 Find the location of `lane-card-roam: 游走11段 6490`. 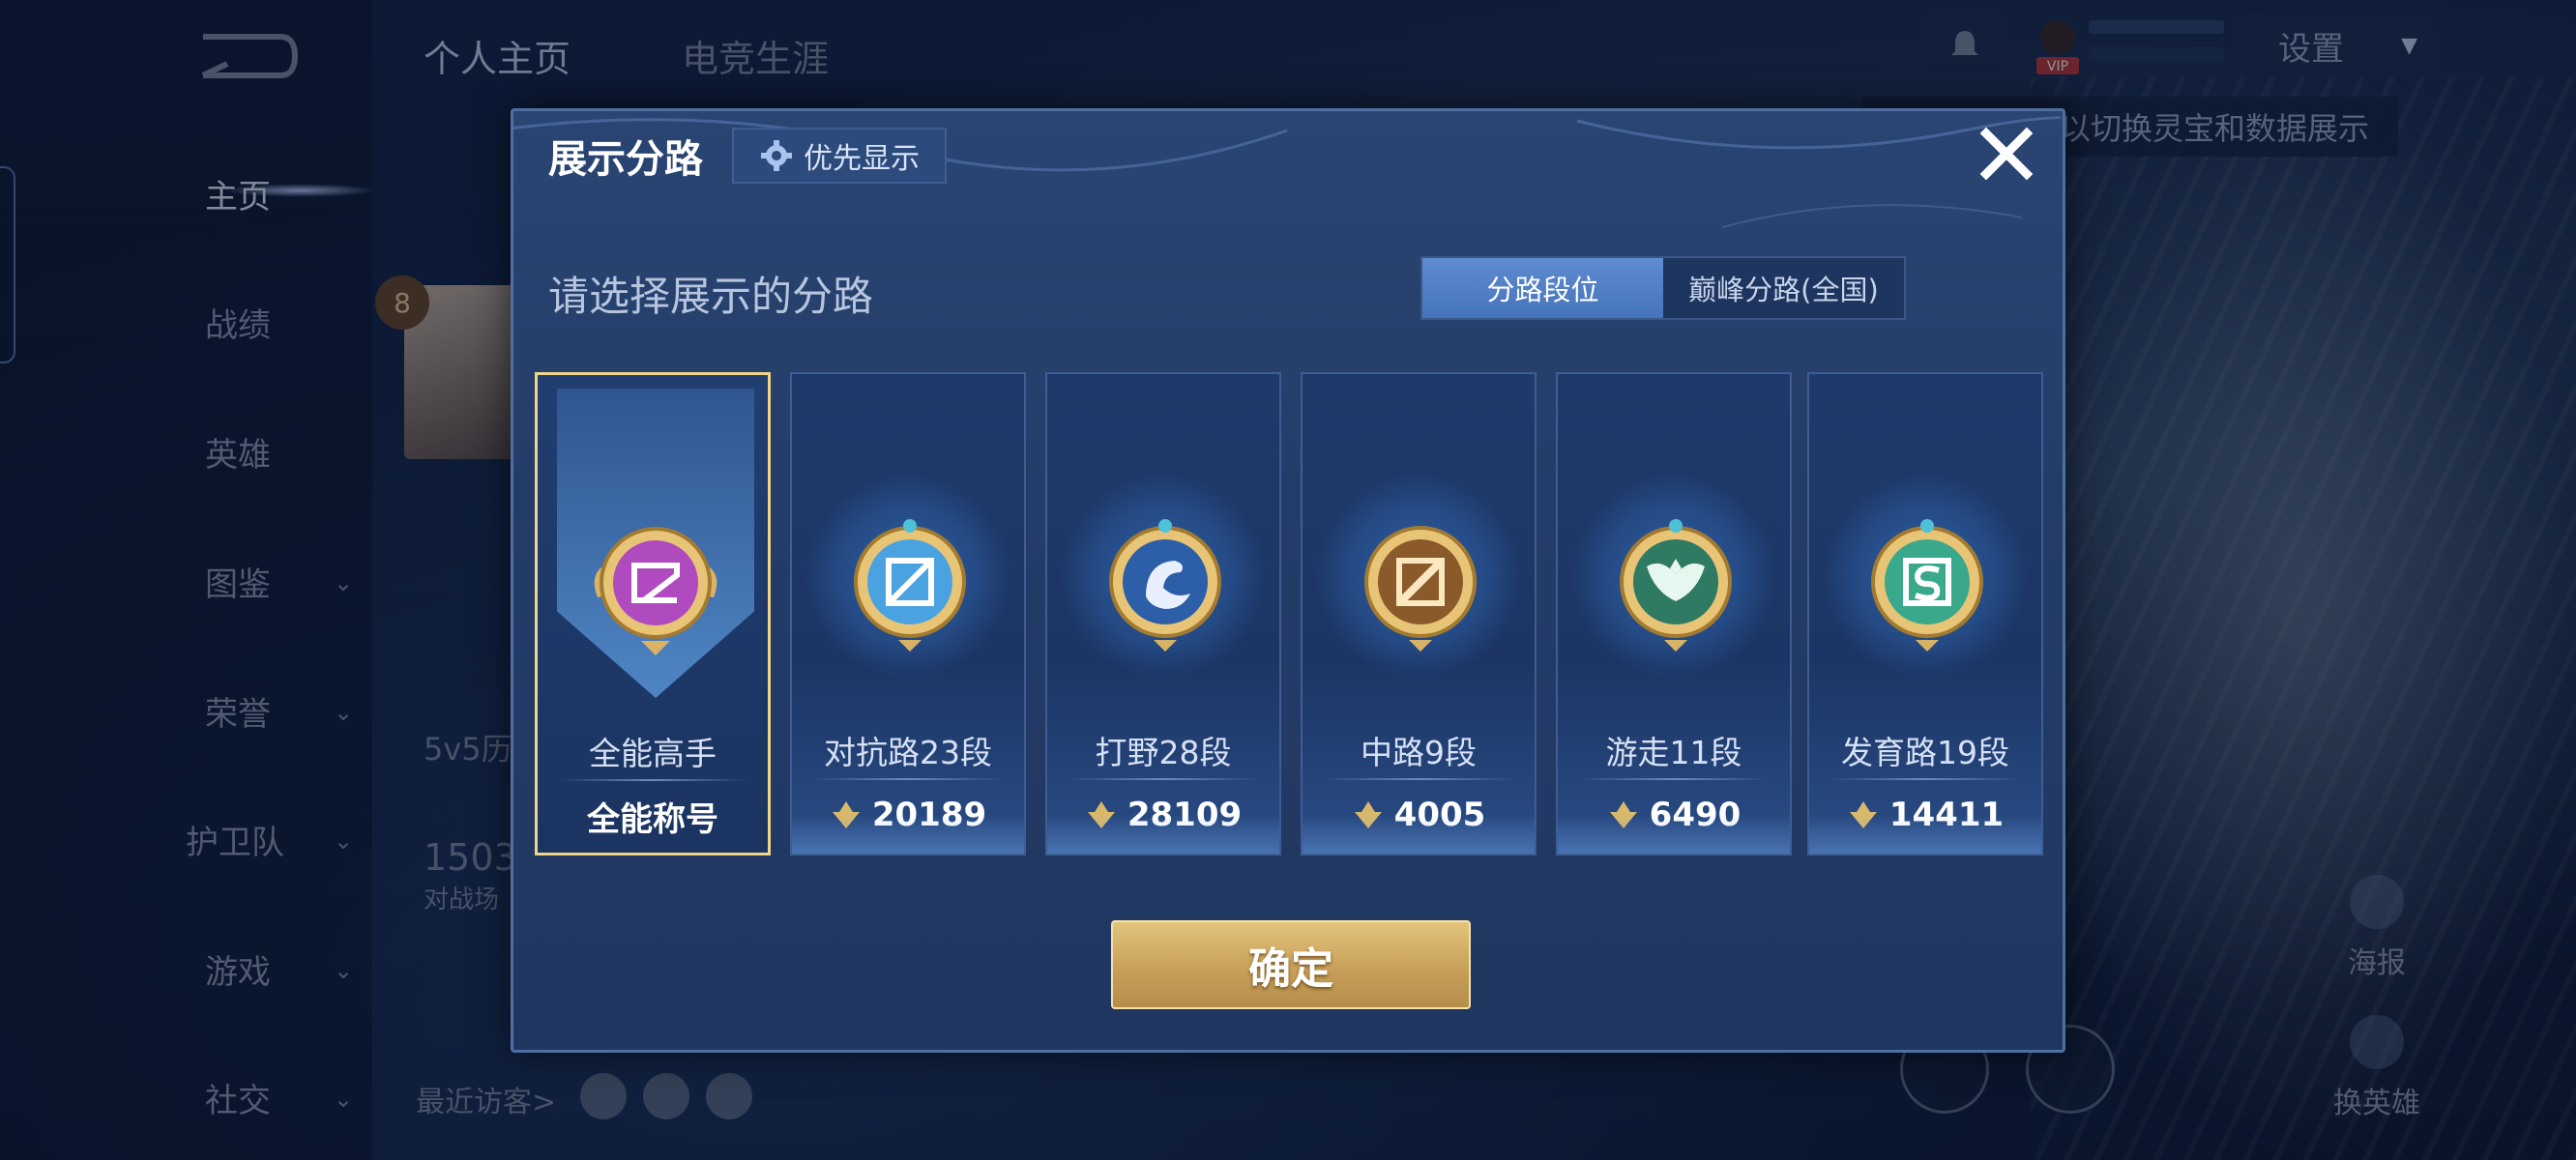

lane-card-roam: 游走11段 6490 is located at coordinates (1674, 614).